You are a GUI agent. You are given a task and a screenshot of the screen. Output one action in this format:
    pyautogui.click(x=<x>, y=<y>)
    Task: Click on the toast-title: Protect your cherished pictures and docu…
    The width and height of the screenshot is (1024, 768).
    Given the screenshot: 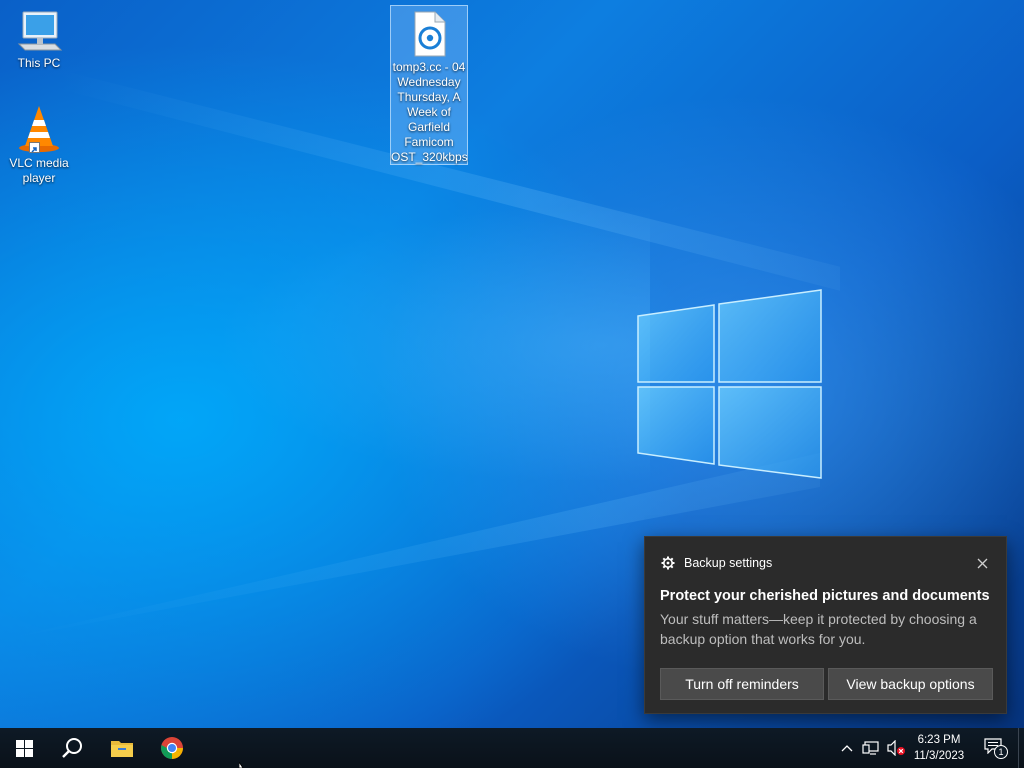 What is the action you would take?
    pyautogui.click(x=825, y=596)
    